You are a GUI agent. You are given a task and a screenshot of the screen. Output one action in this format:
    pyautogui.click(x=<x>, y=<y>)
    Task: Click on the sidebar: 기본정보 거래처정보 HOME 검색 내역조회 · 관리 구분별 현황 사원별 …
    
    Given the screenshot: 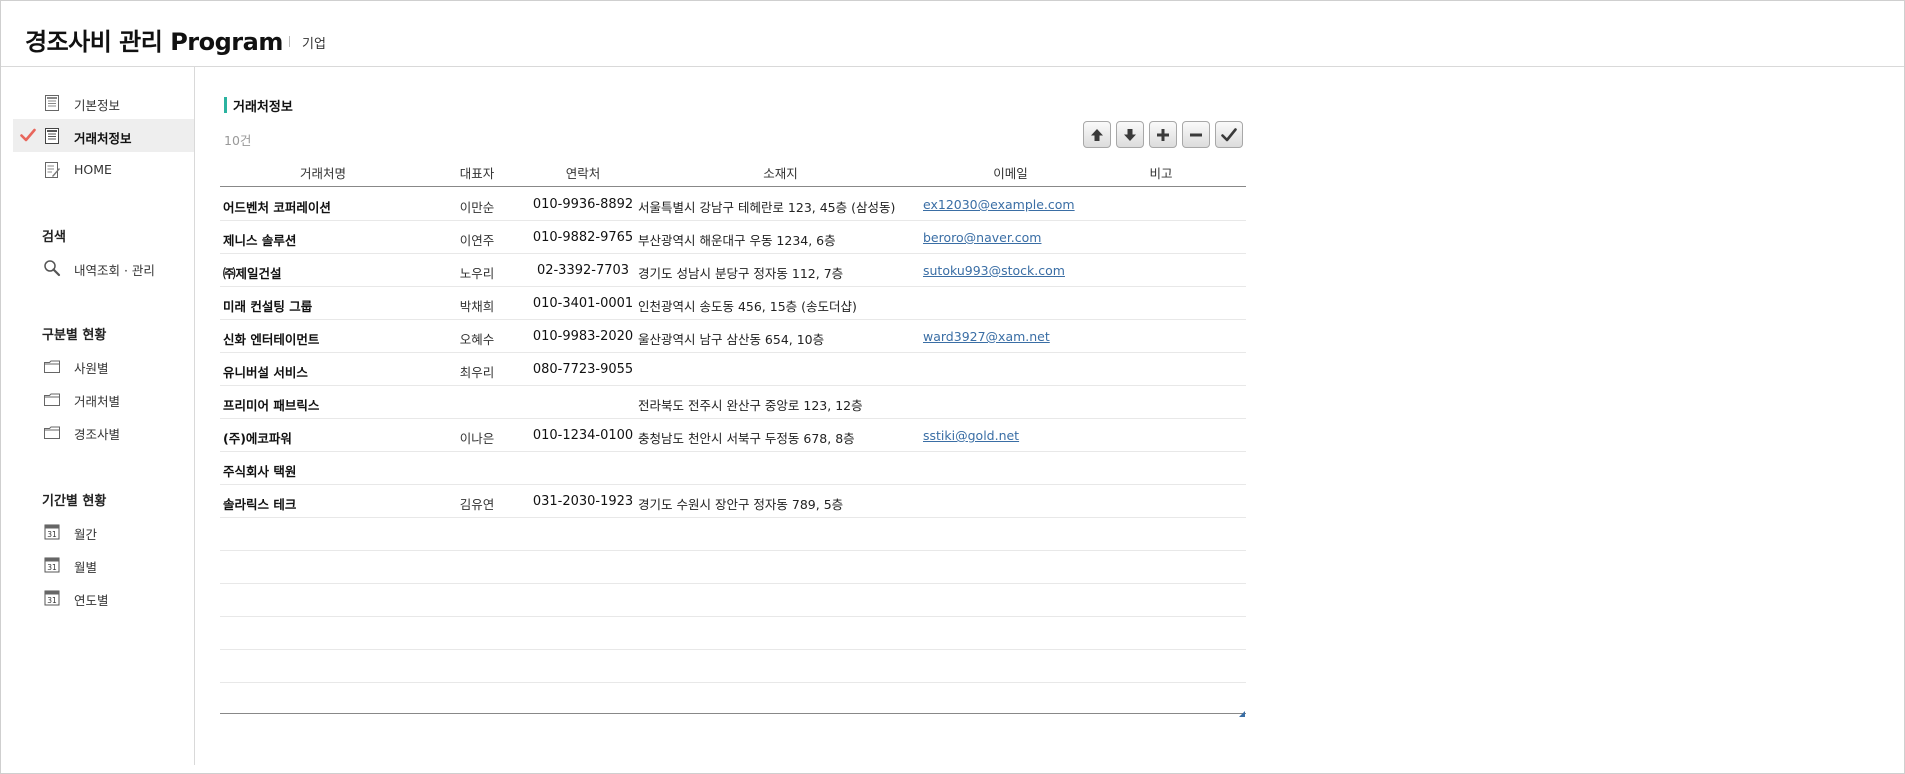 What is the action you would take?
    pyautogui.click(x=98, y=416)
    